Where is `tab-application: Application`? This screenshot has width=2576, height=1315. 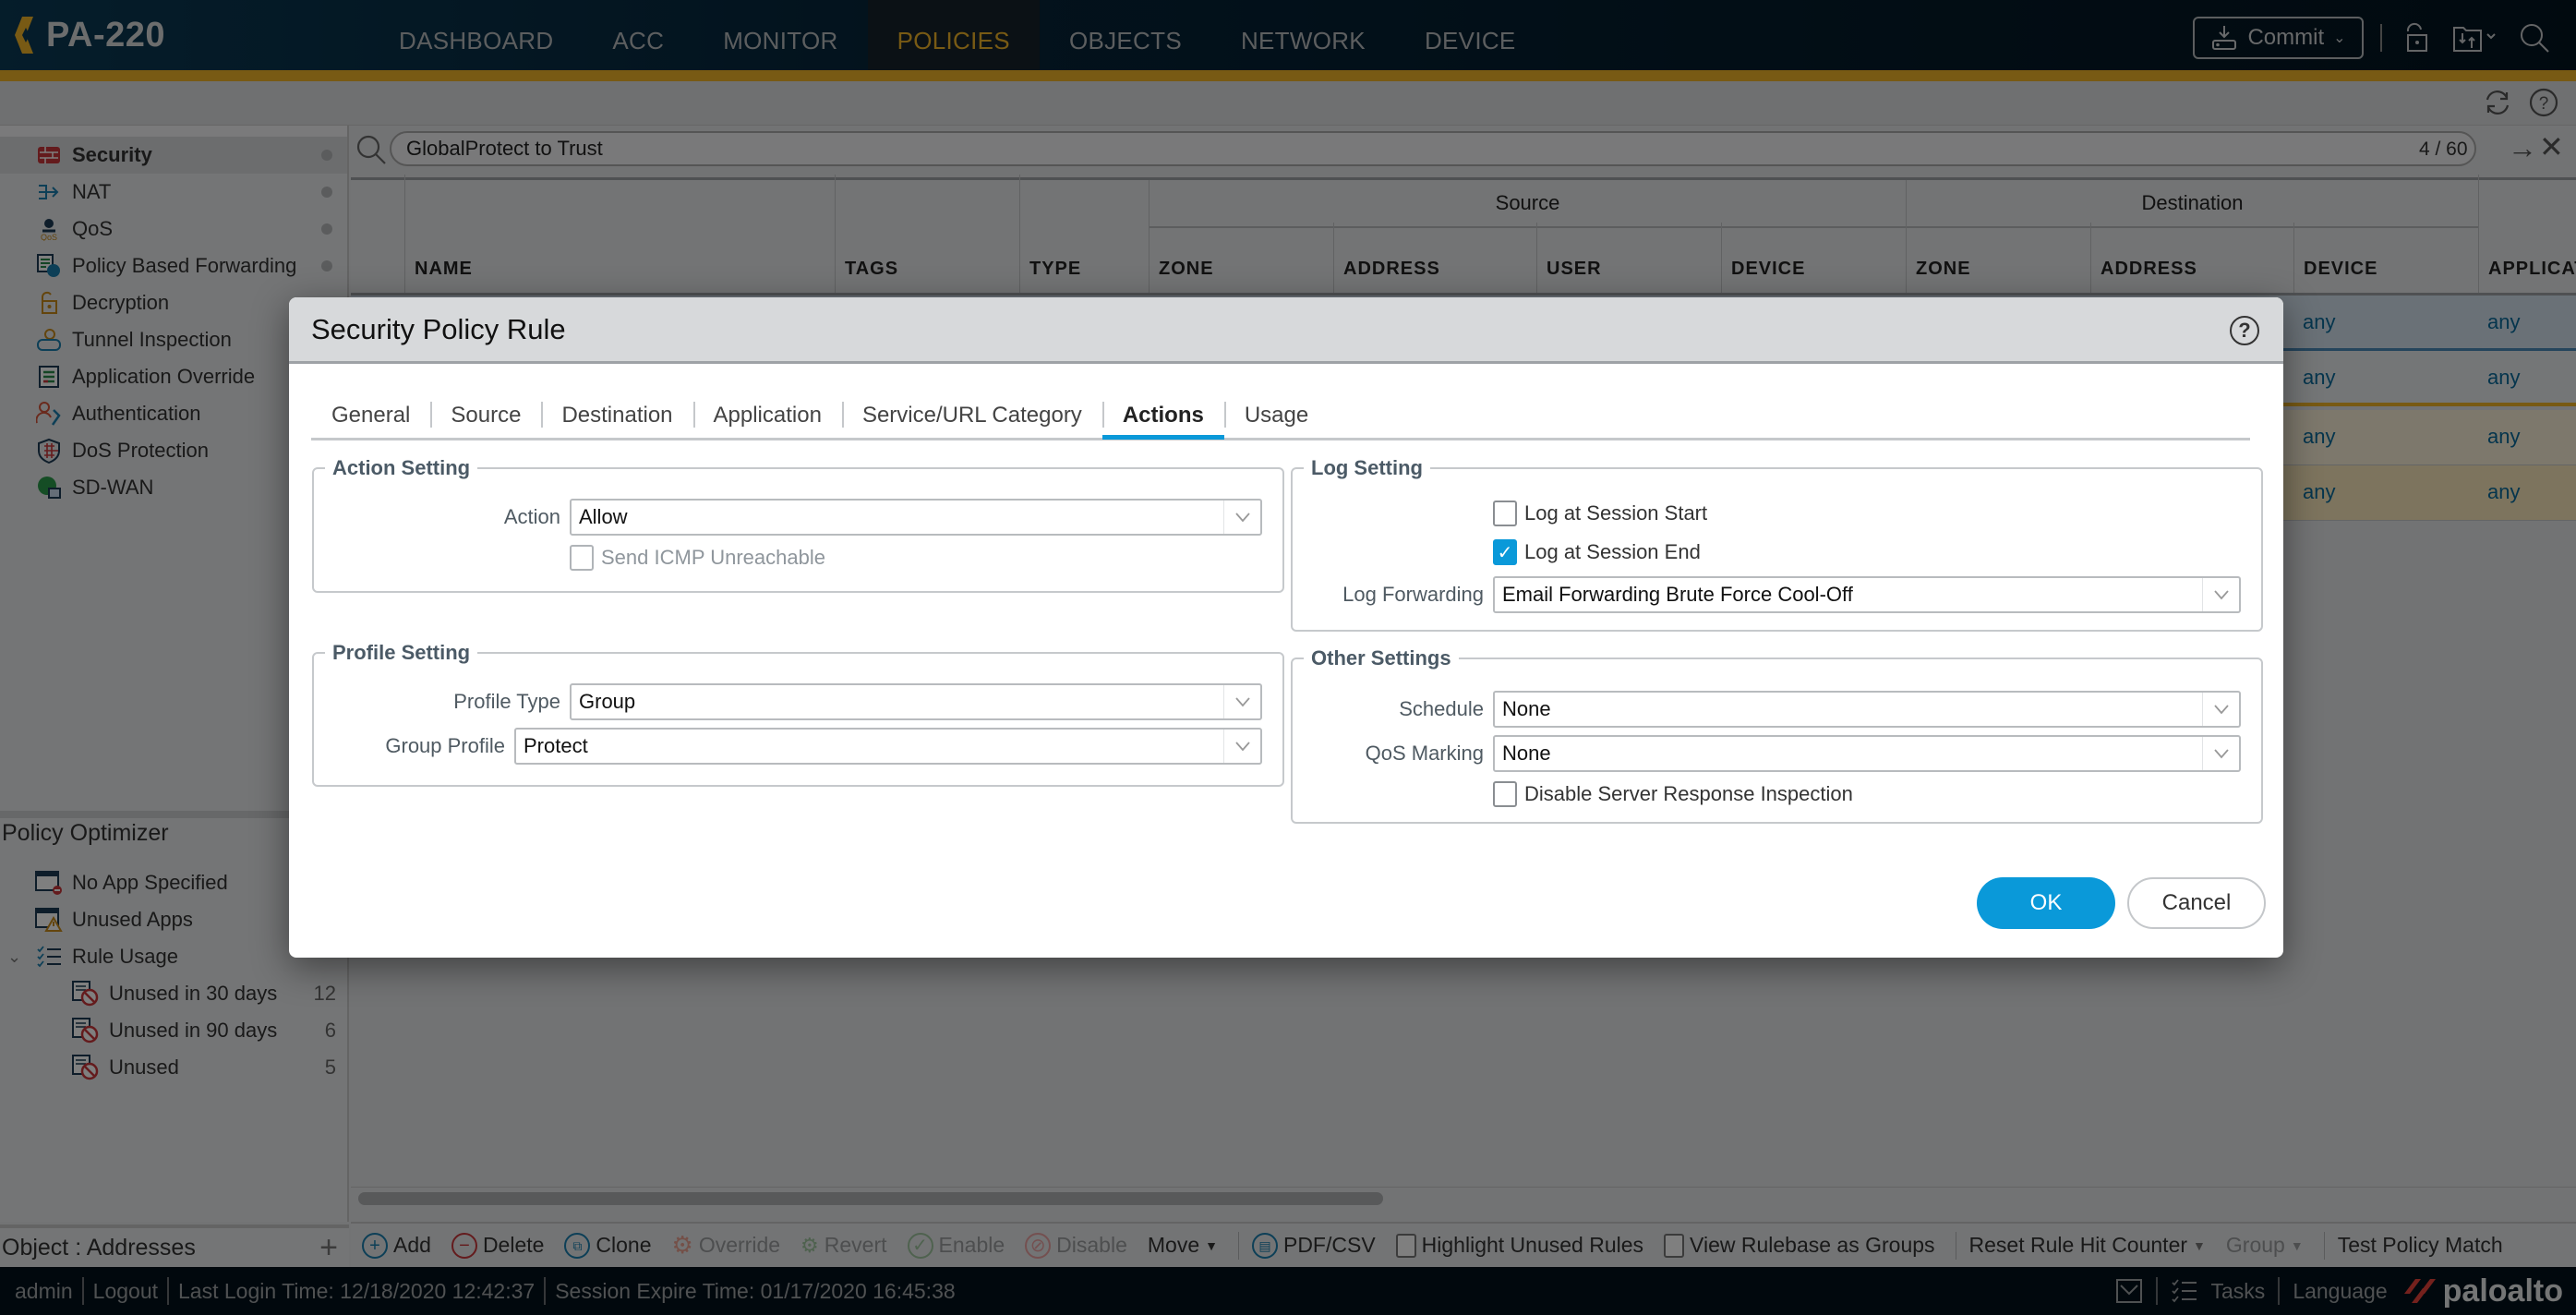
tab-application: Application is located at coordinates (767, 416).